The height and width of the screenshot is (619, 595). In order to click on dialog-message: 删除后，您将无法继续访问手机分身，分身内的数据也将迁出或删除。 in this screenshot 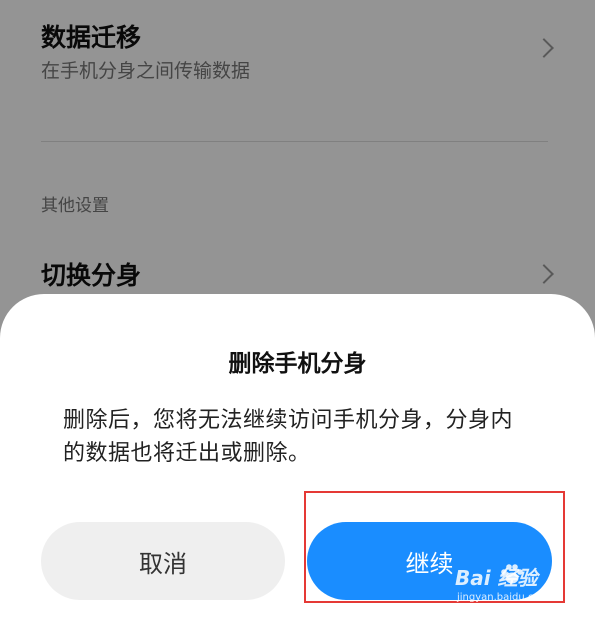, I will do `click(288, 437)`.